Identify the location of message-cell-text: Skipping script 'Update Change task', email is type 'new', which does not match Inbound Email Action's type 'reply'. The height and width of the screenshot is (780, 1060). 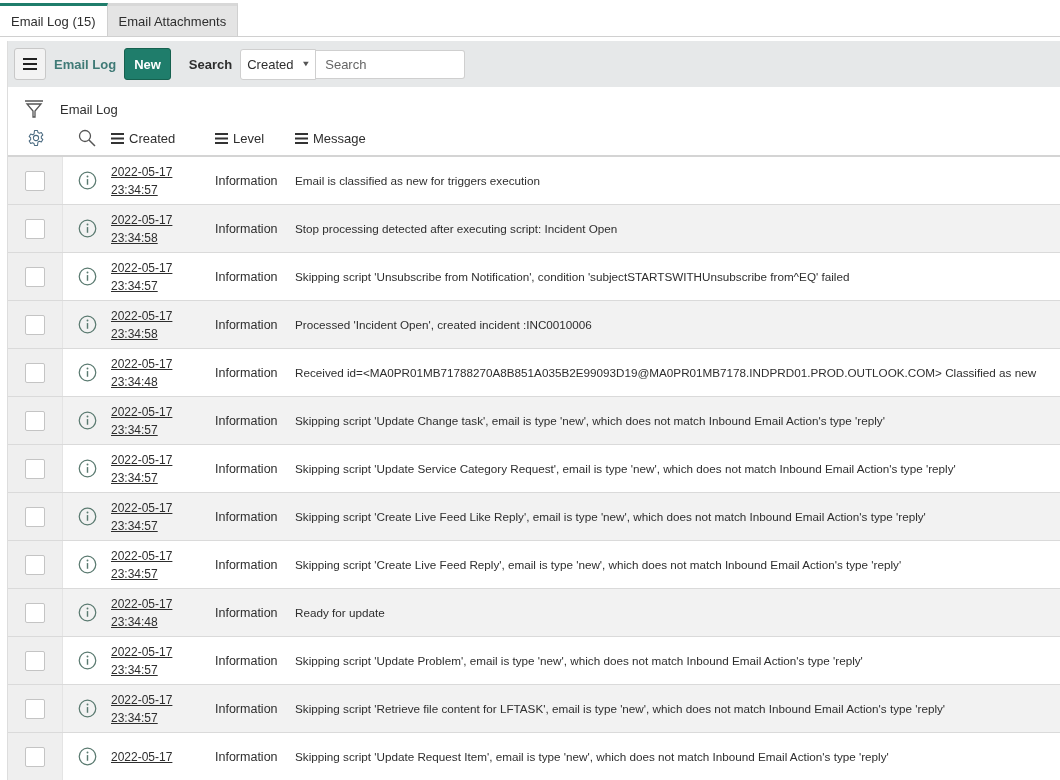
(590, 420).